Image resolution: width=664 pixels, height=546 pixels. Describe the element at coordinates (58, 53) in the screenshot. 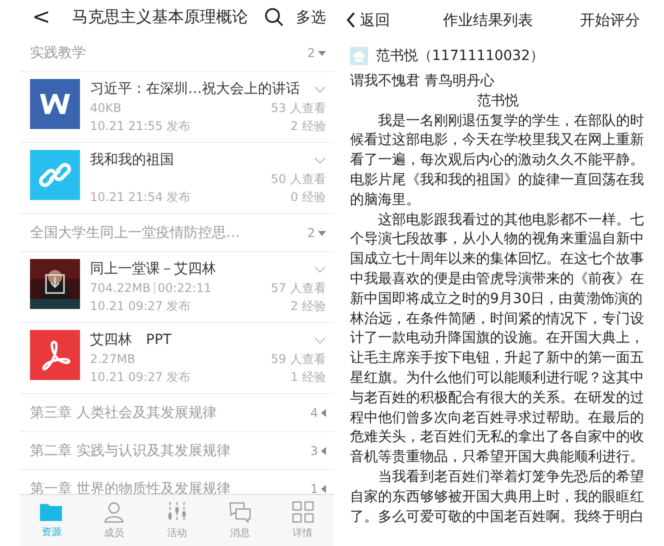

I see `section-title: 实践教学` at that location.